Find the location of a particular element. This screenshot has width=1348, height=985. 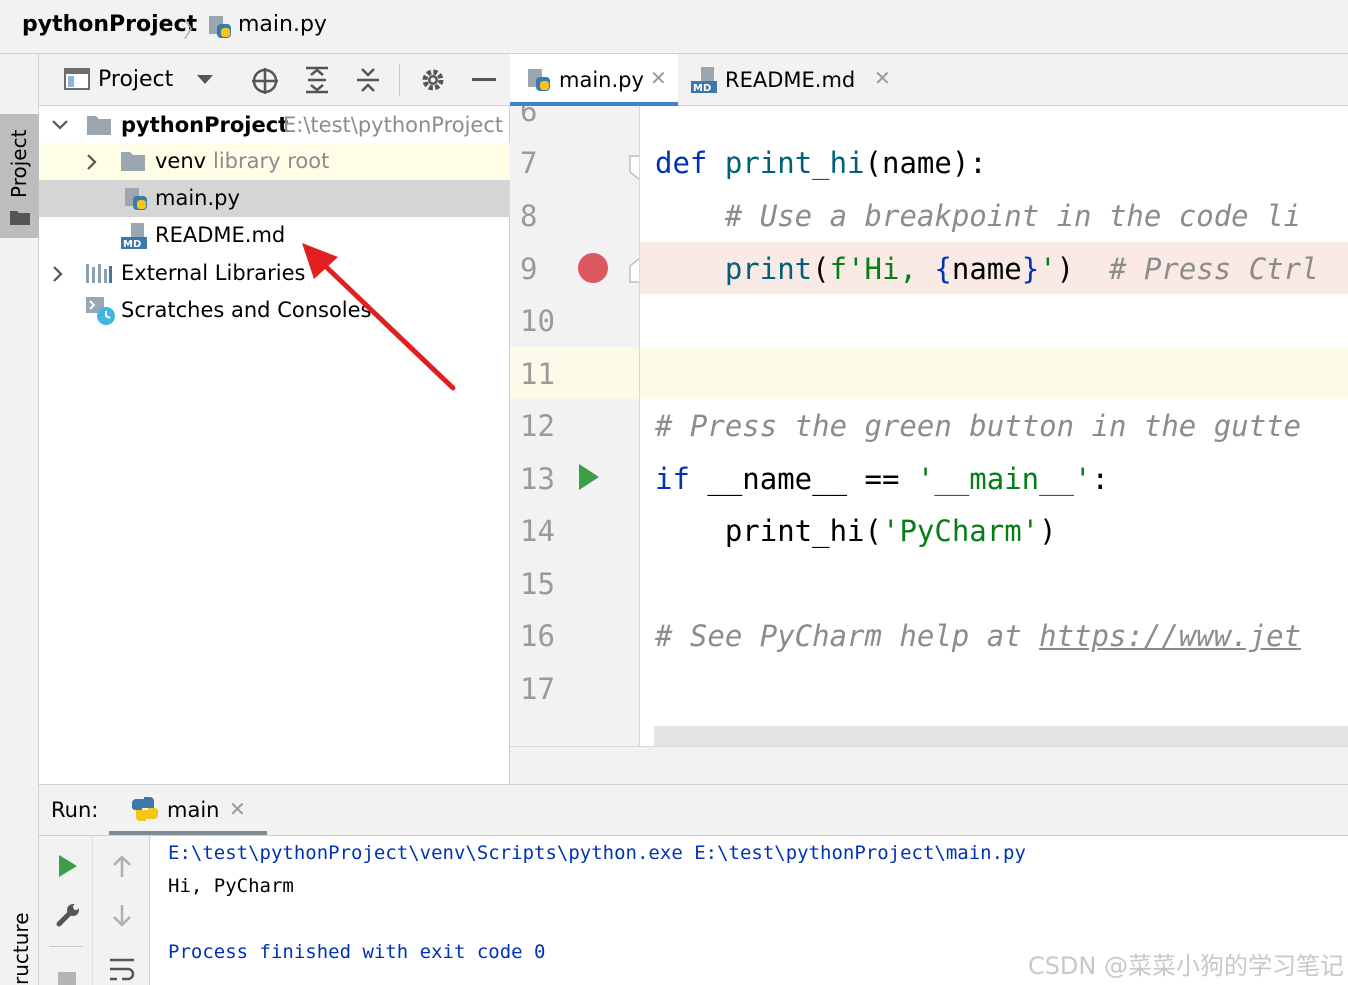

code-link: https://www.jet is located at coordinates (1170, 636).